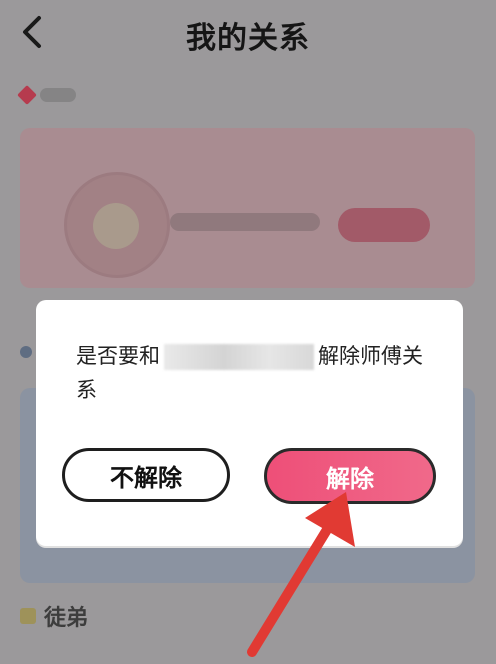  I want to click on avatar, so click(117, 225).